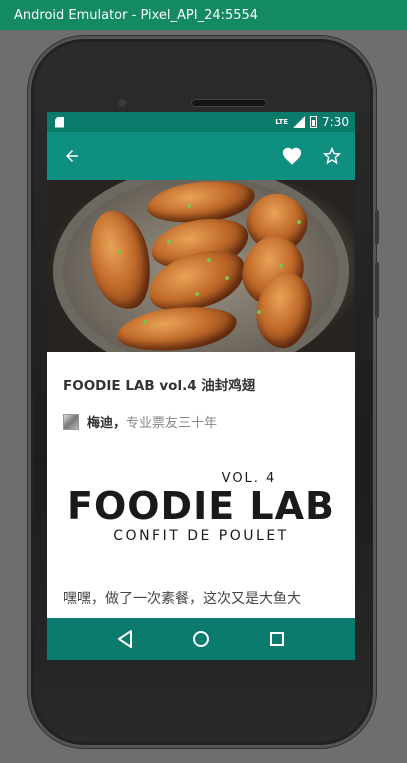  What do you see at coordinates (314, 122) in the screenshot?
I see `battery-icon` at bounding box center [314, 122].